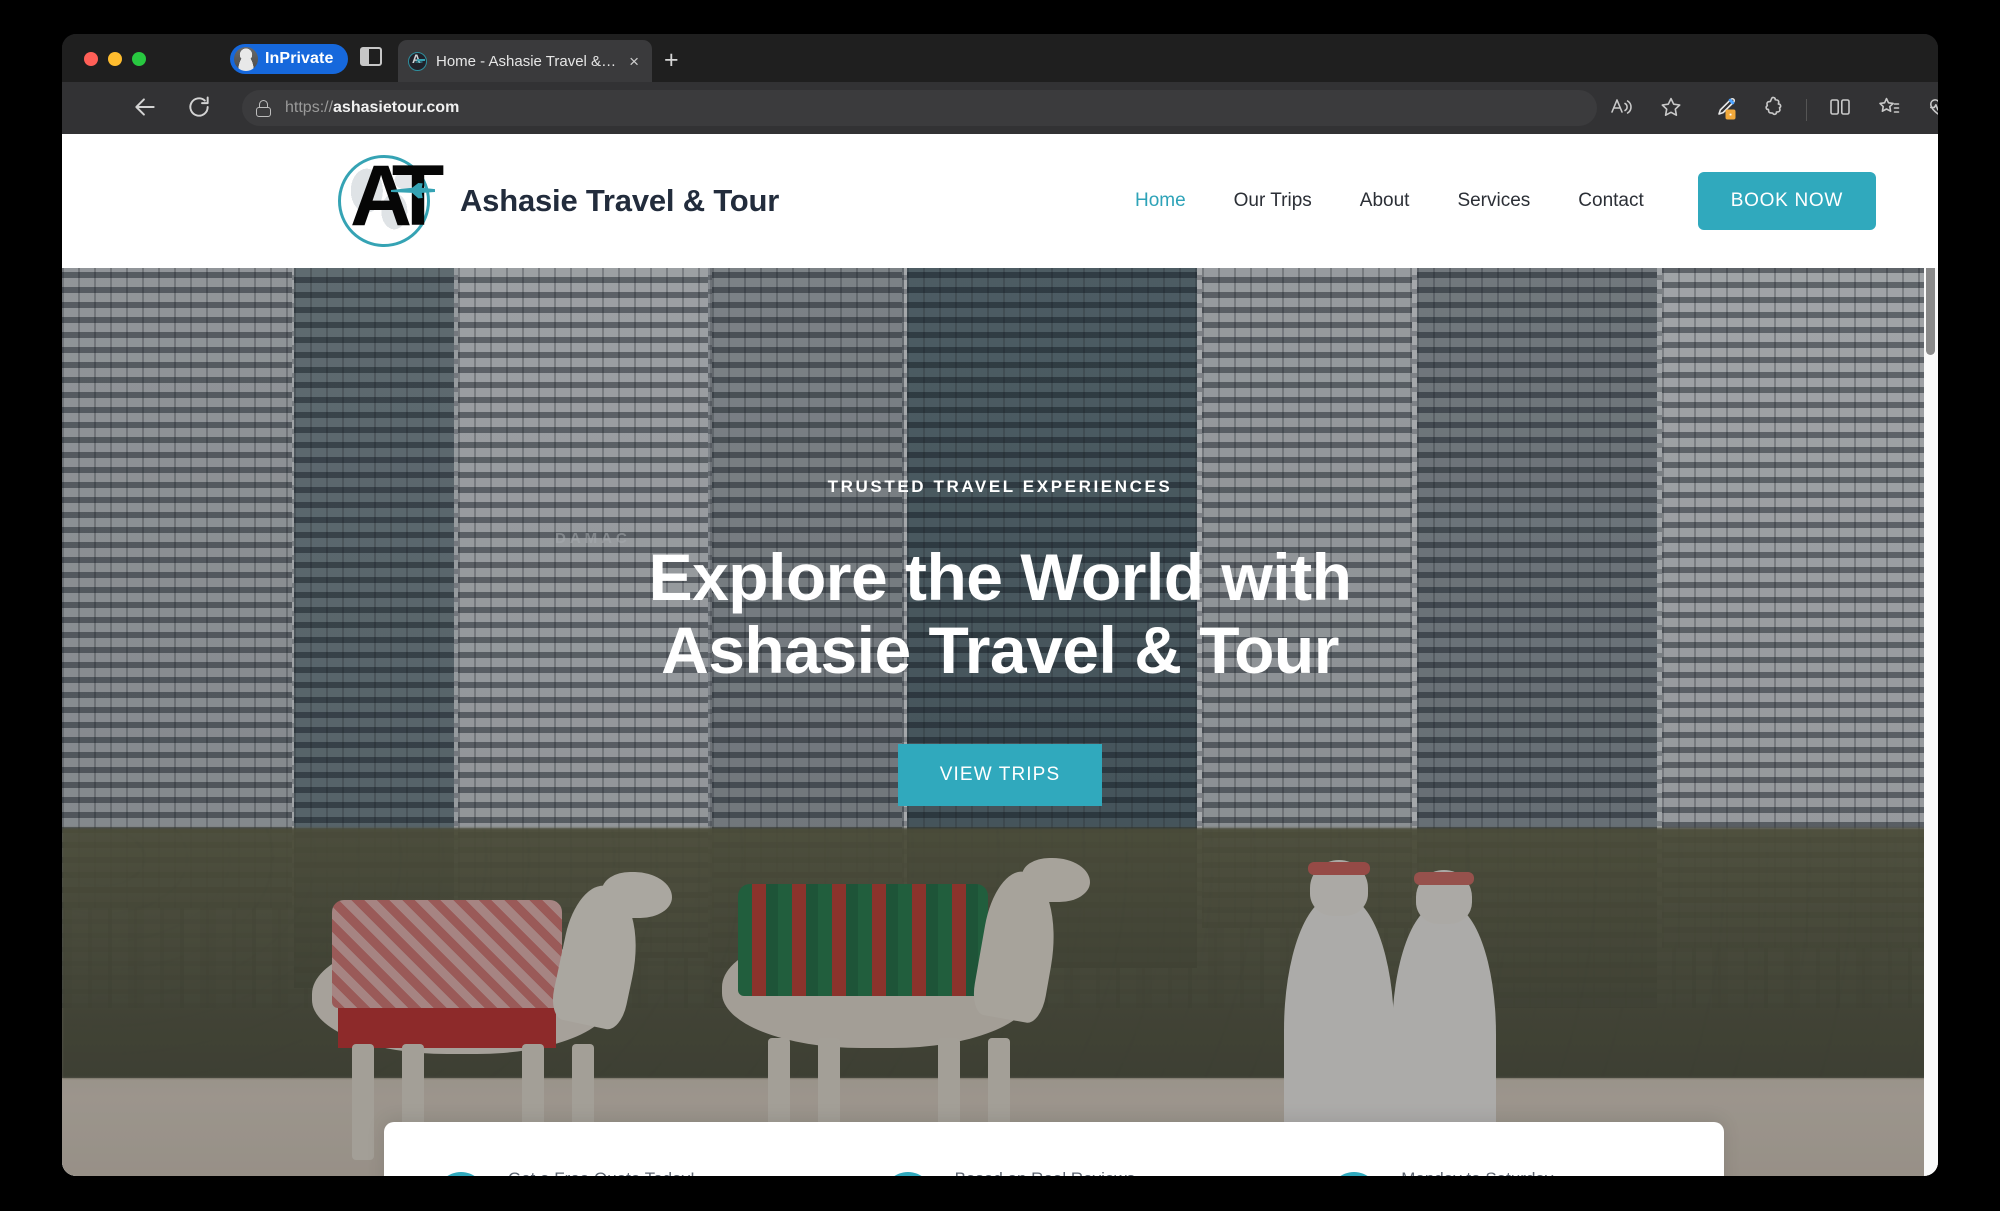  I want to click on lifebuoy-icon, so click(1354, 1174).